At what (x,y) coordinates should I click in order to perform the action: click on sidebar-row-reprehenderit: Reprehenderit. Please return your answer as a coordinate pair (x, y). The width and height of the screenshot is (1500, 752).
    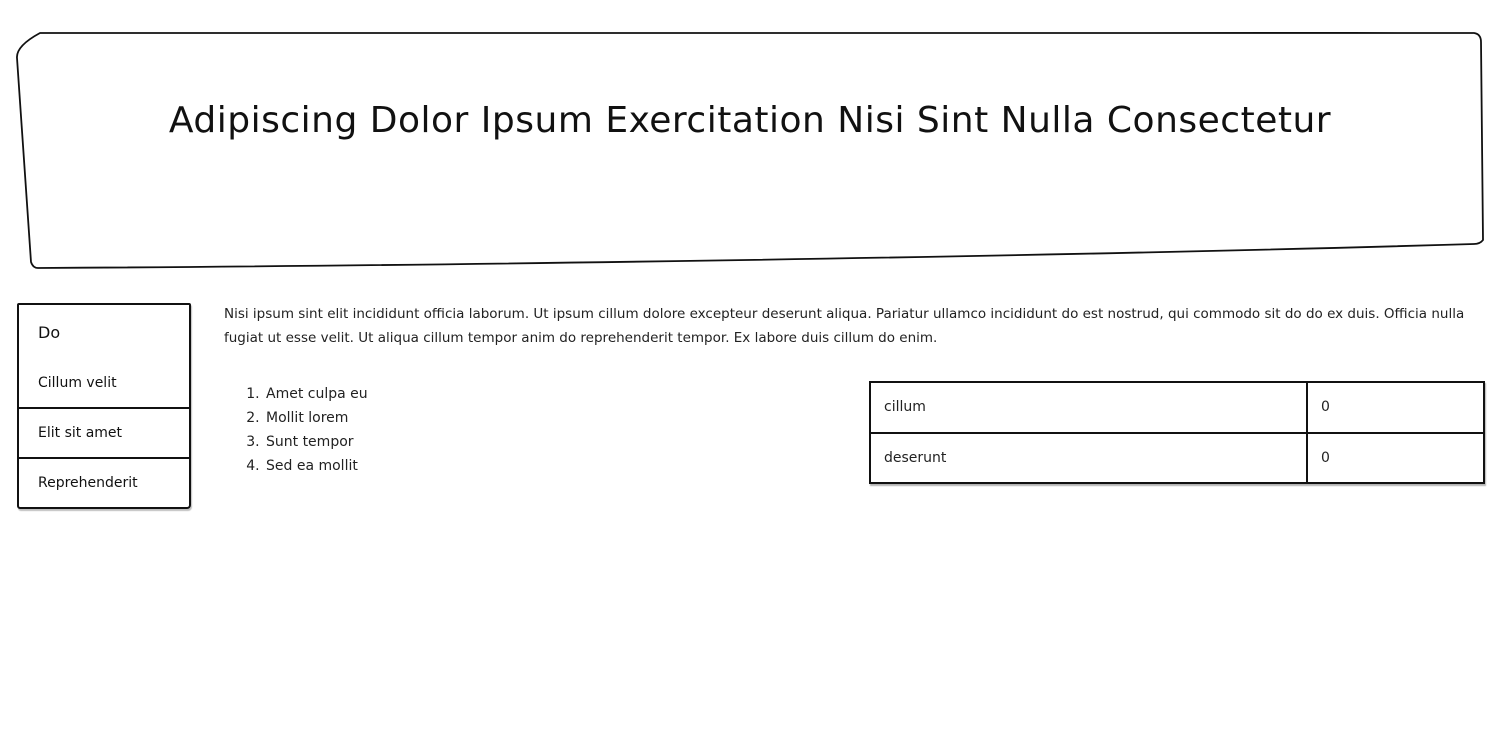
    Looking at the image, I should click on (104, 483).